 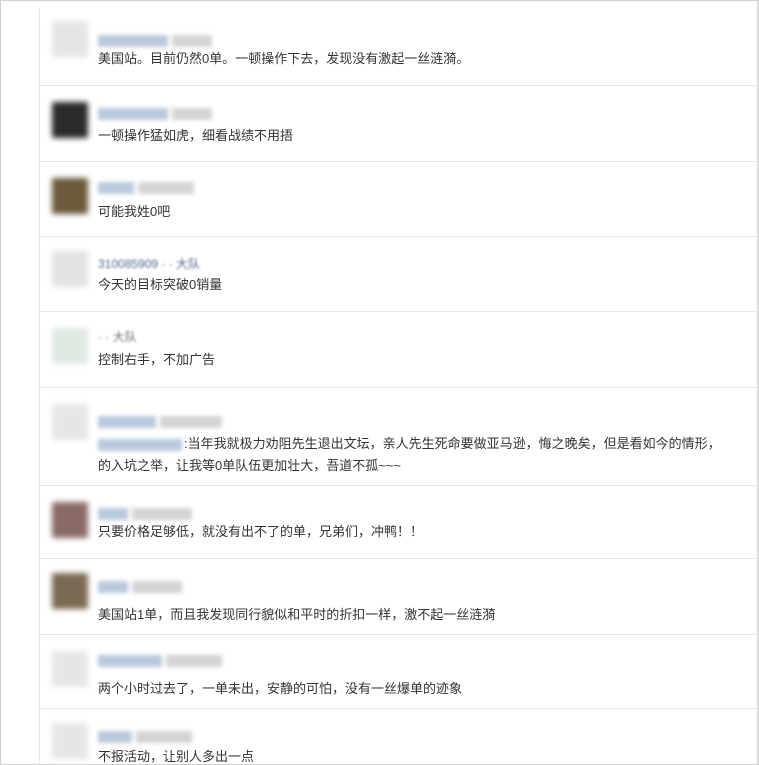 What do you see at coordinates (399, 736) in the screenshot?
I see `comment-item: 不报活动，让别人多出一点` at bounding box center [399, 736].